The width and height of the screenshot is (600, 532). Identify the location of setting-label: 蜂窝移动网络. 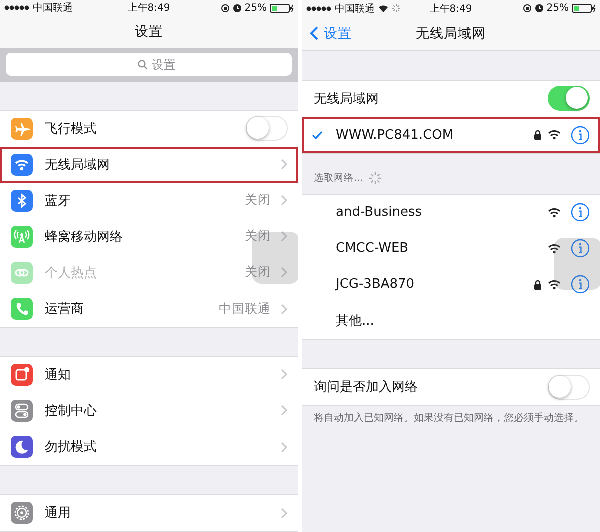
(84, 237).